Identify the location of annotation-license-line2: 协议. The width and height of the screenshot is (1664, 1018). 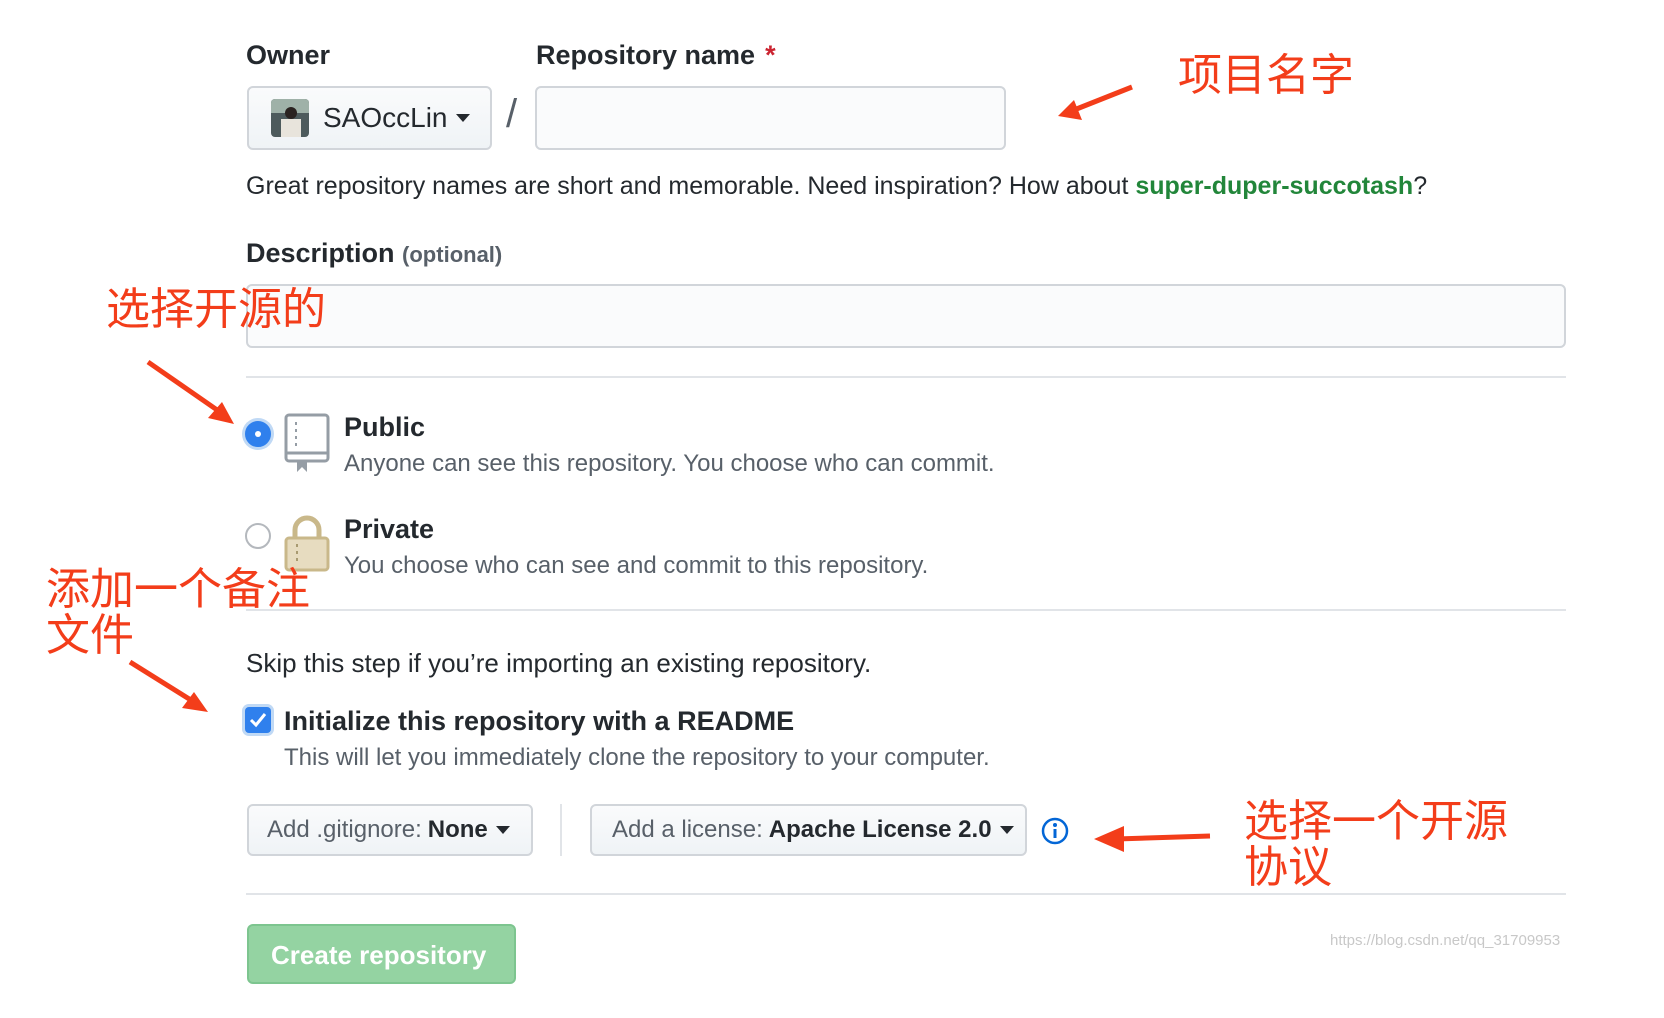
(1288, 867).